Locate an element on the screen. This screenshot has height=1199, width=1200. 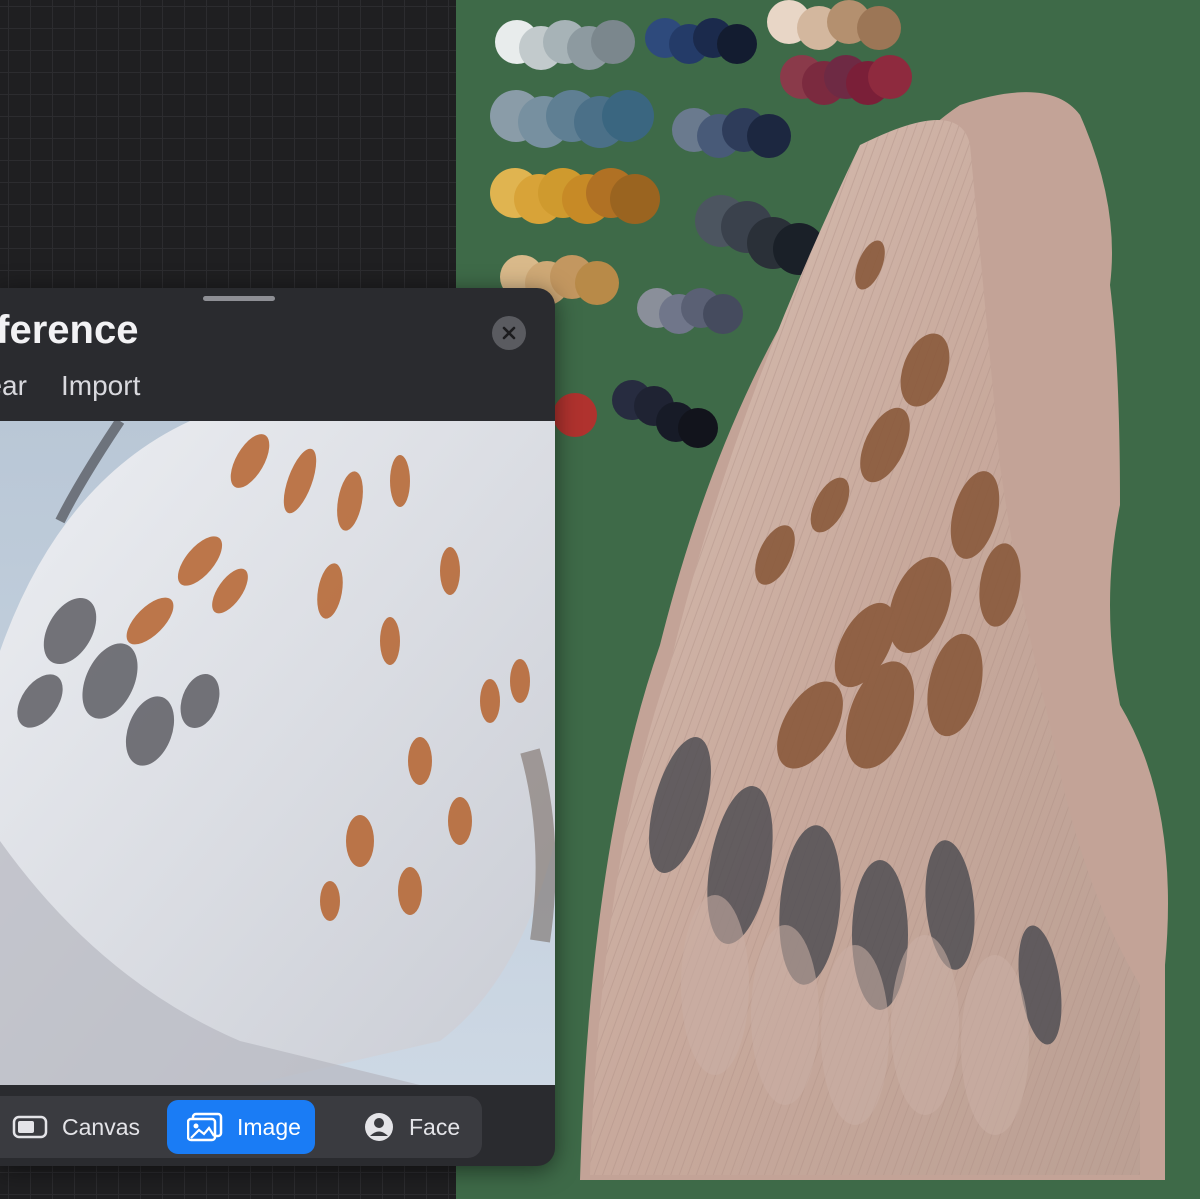
tab-image: Image is located at coordinates (241, 1127).